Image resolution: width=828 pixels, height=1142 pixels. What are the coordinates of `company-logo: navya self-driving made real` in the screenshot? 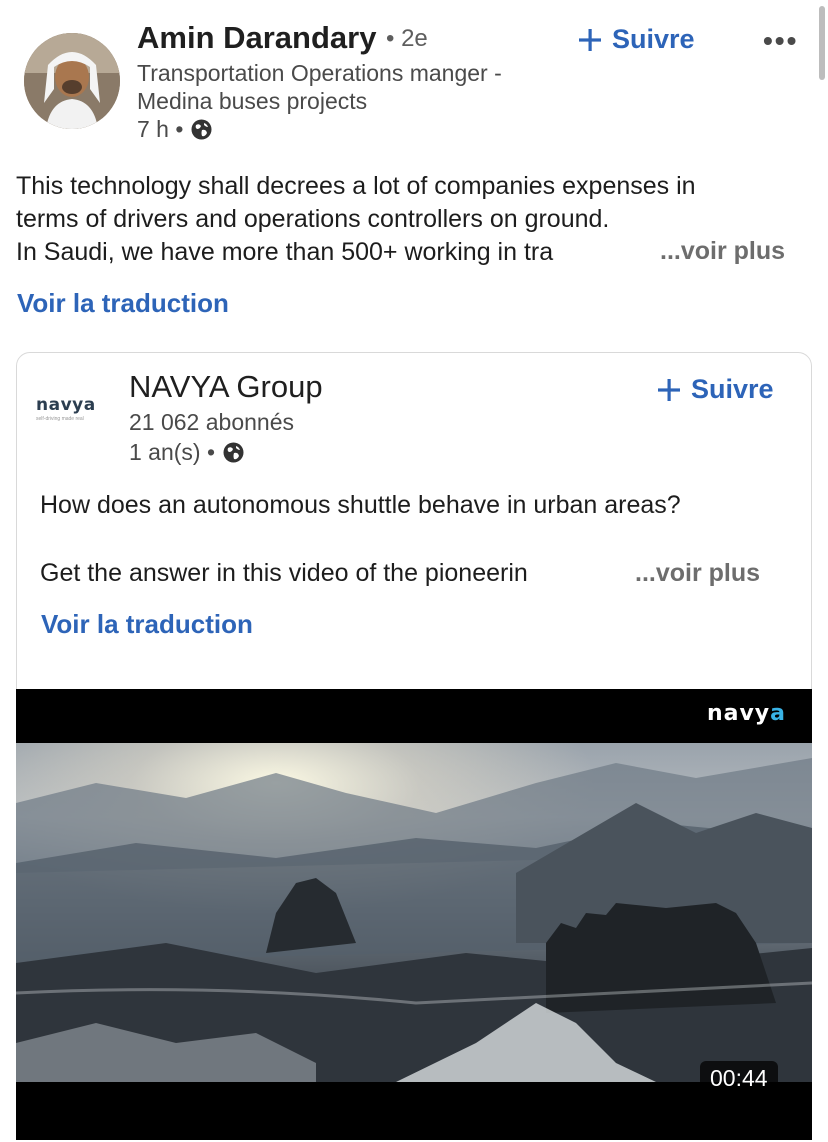 It's located at (74, 415).